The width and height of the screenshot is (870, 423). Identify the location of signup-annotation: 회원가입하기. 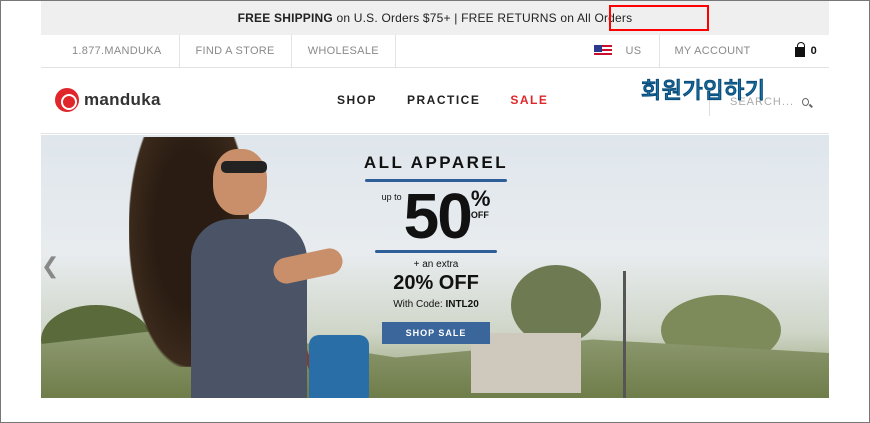
(703, 92).